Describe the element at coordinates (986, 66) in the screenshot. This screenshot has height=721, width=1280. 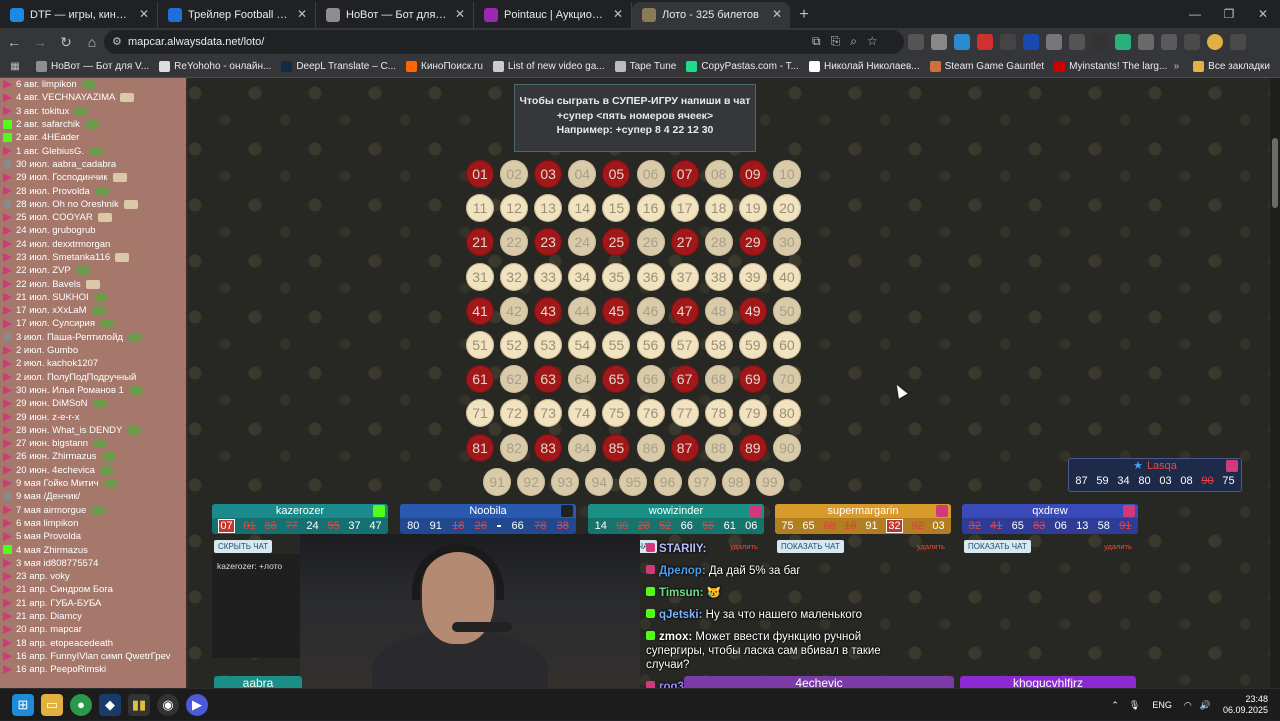
I see `bookmark: Steam Game Gauntlet` at that location.